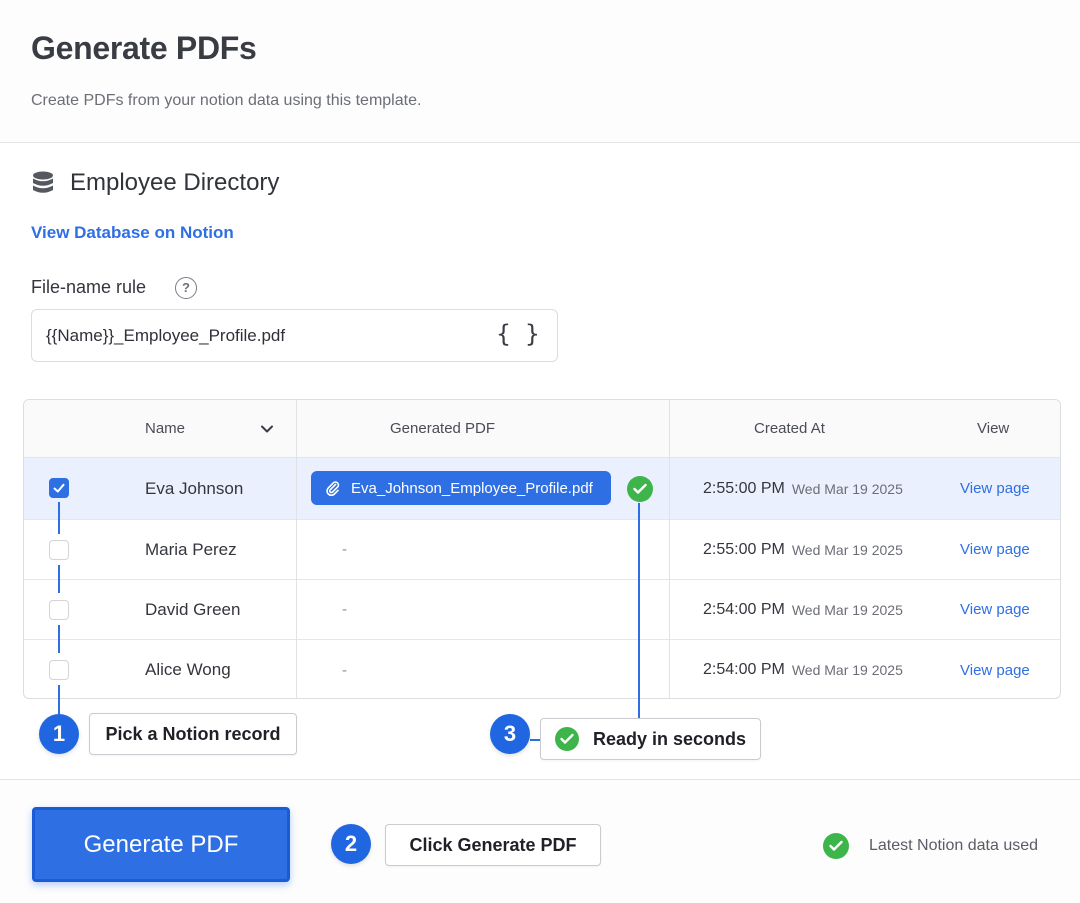 This screenshot has height=903, width=1080. I want to click on column-header-created-at: Created At, so click(789, 428).